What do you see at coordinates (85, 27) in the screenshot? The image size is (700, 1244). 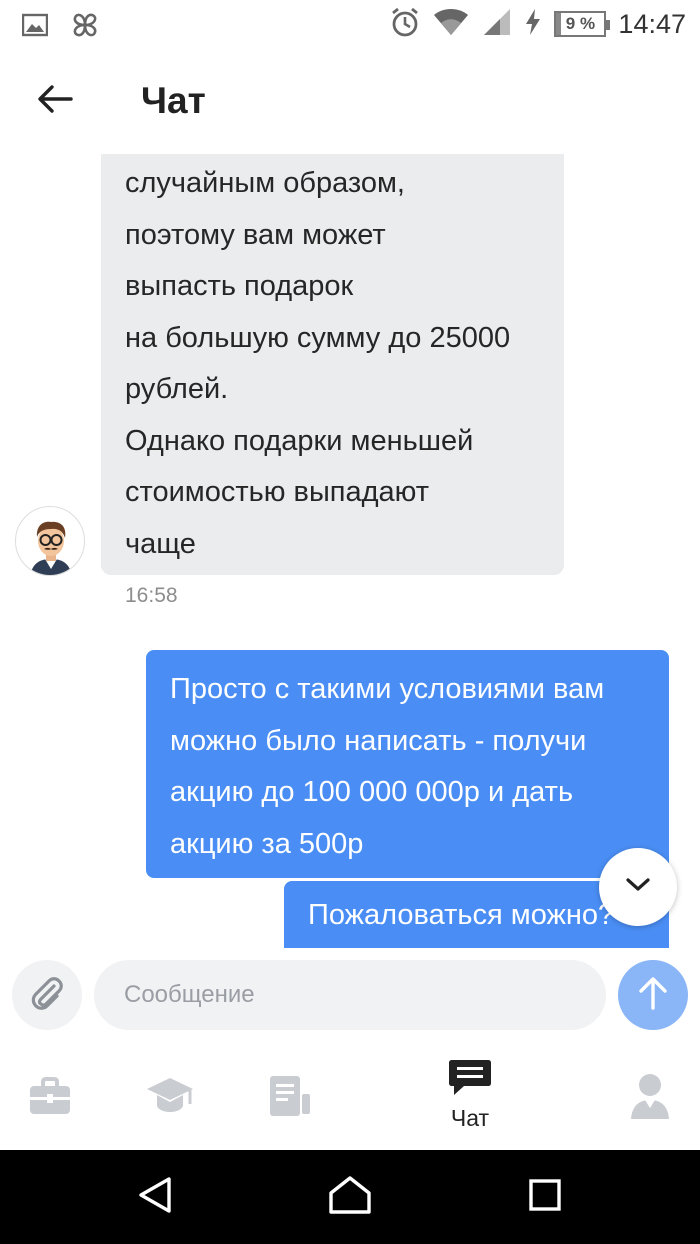 I see `pinwheel-icon` at bounding box center [85, 27].